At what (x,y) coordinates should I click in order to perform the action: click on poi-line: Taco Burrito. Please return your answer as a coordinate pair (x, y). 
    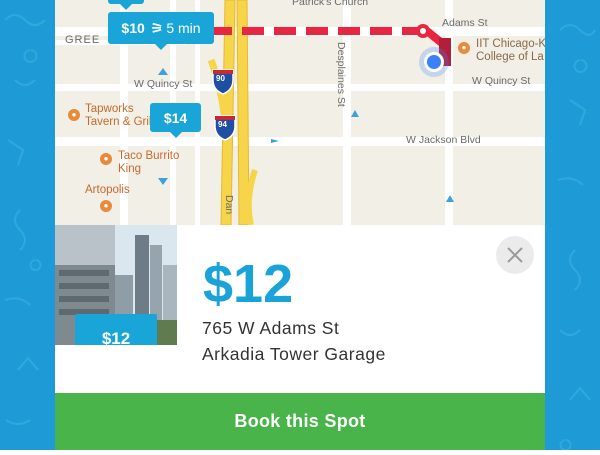
    Looking at the image, I should click on (149, 156).